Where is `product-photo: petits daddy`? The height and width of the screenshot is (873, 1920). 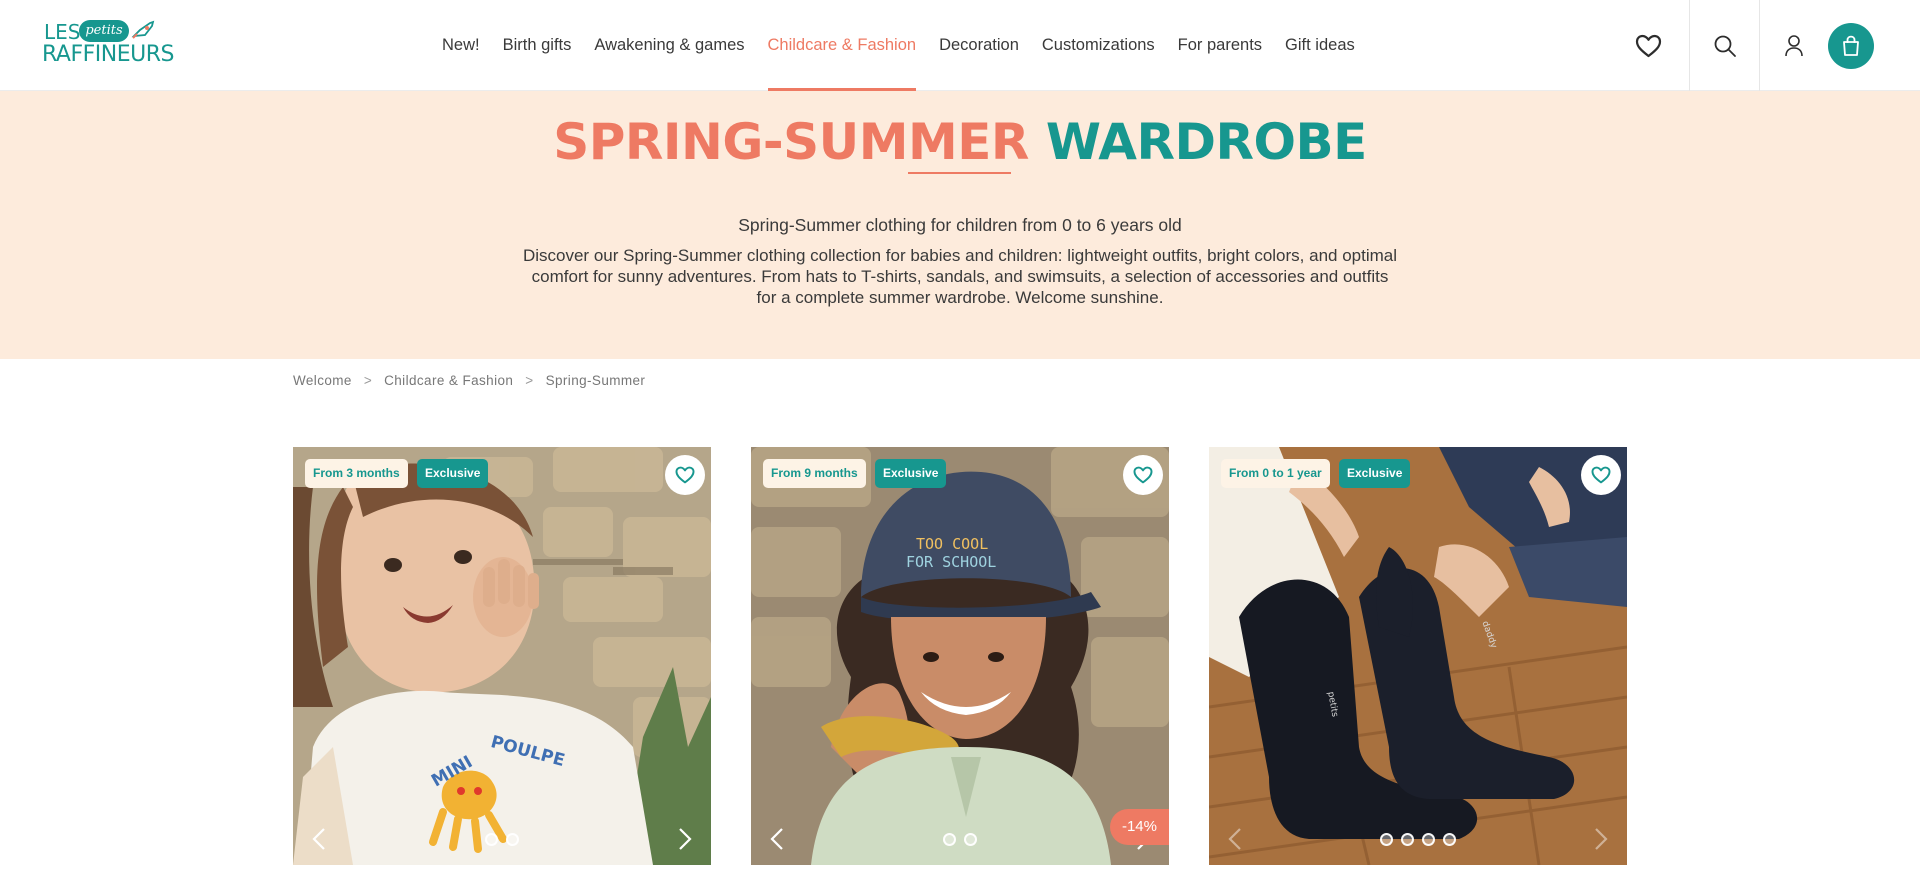 product-photo: petits daddy is located at coordinates (1418, 656).